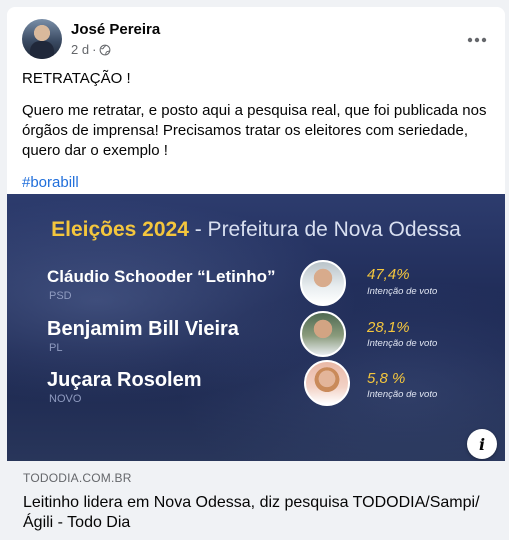  What do you see at coordinates (143, 329) in the screenshot?
I see `candidate-name: Benjamim Bill Vieira` at bounding box center [143, 329].